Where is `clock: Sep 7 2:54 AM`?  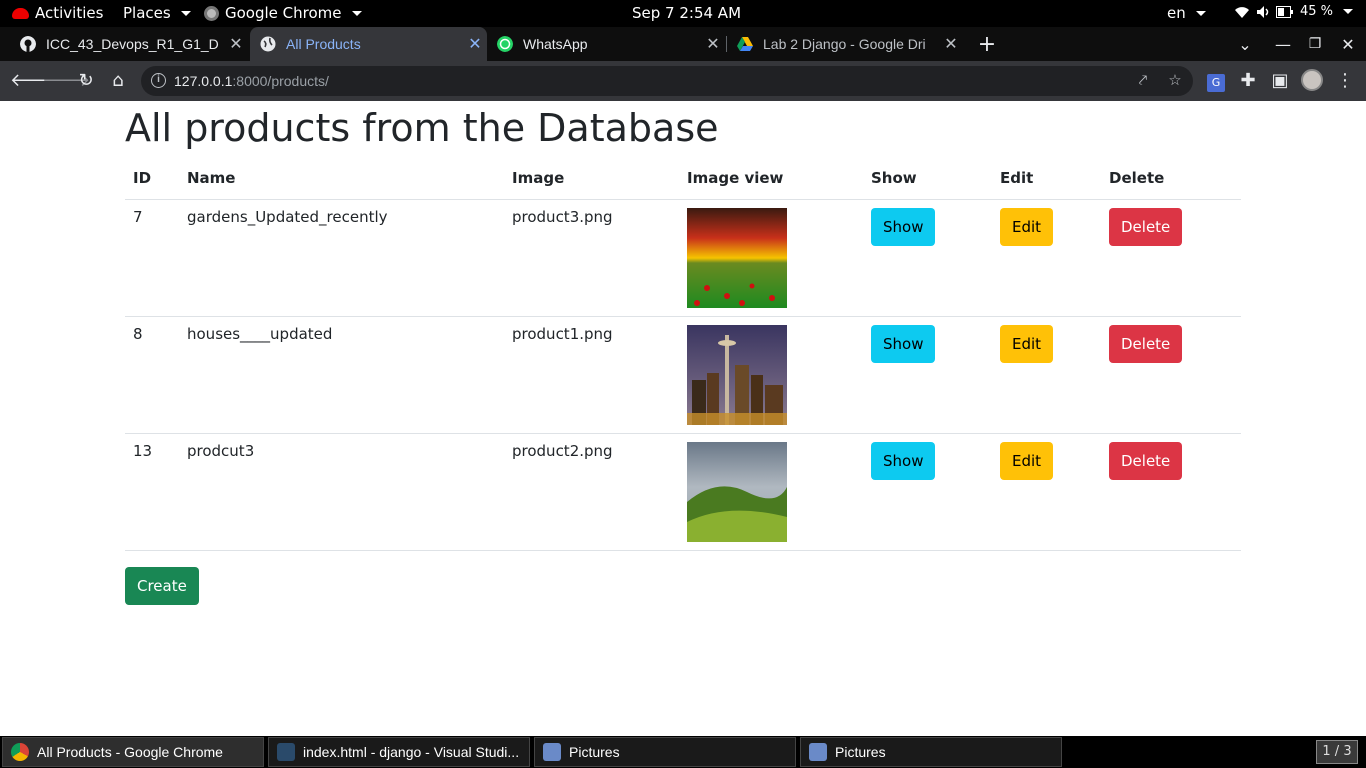
clock: Sep 7 2:54 AM is located at coordinates (686, 13).